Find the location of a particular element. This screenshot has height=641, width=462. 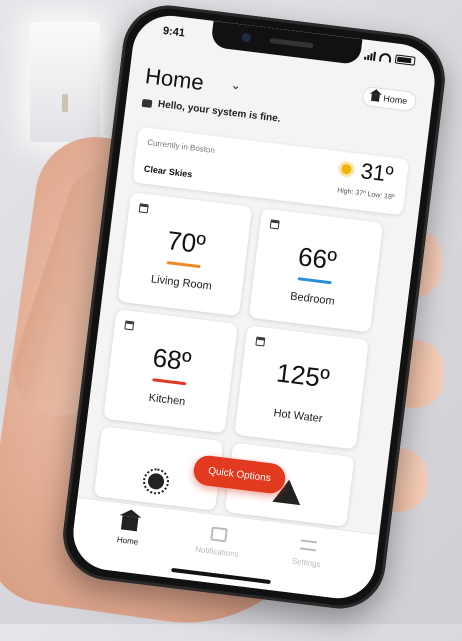

zone-temp: 66º is located at coordinates (317, 258).